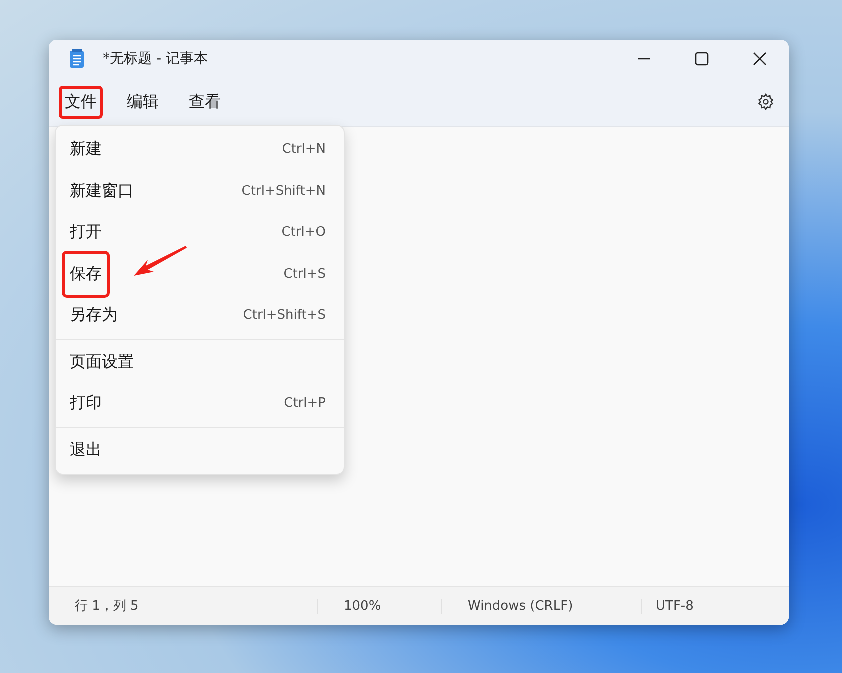 The height and width of the screenshot is (673, 842). Describe the element at coordinates (86, 450) in the screenshot. I see `menu-item: 退出` at that location.